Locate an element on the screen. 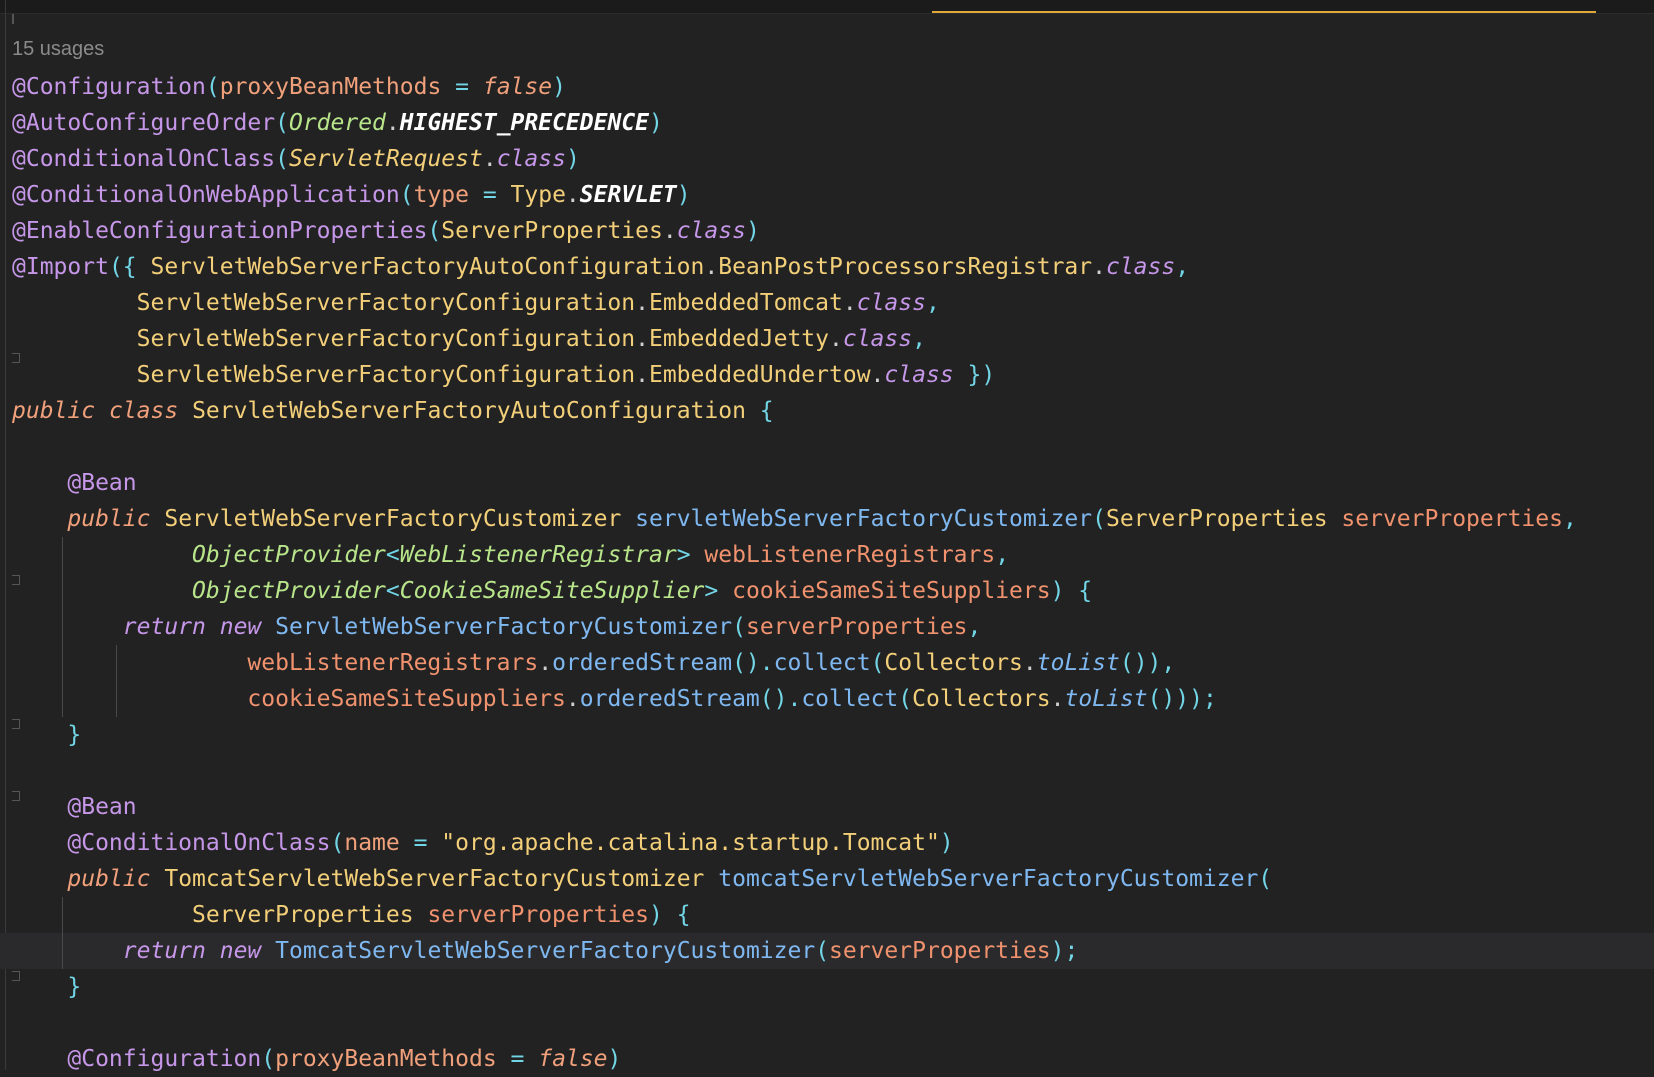 This screenshot has width=1654, height=1077. operator: = is located at coordinates (489, 195).